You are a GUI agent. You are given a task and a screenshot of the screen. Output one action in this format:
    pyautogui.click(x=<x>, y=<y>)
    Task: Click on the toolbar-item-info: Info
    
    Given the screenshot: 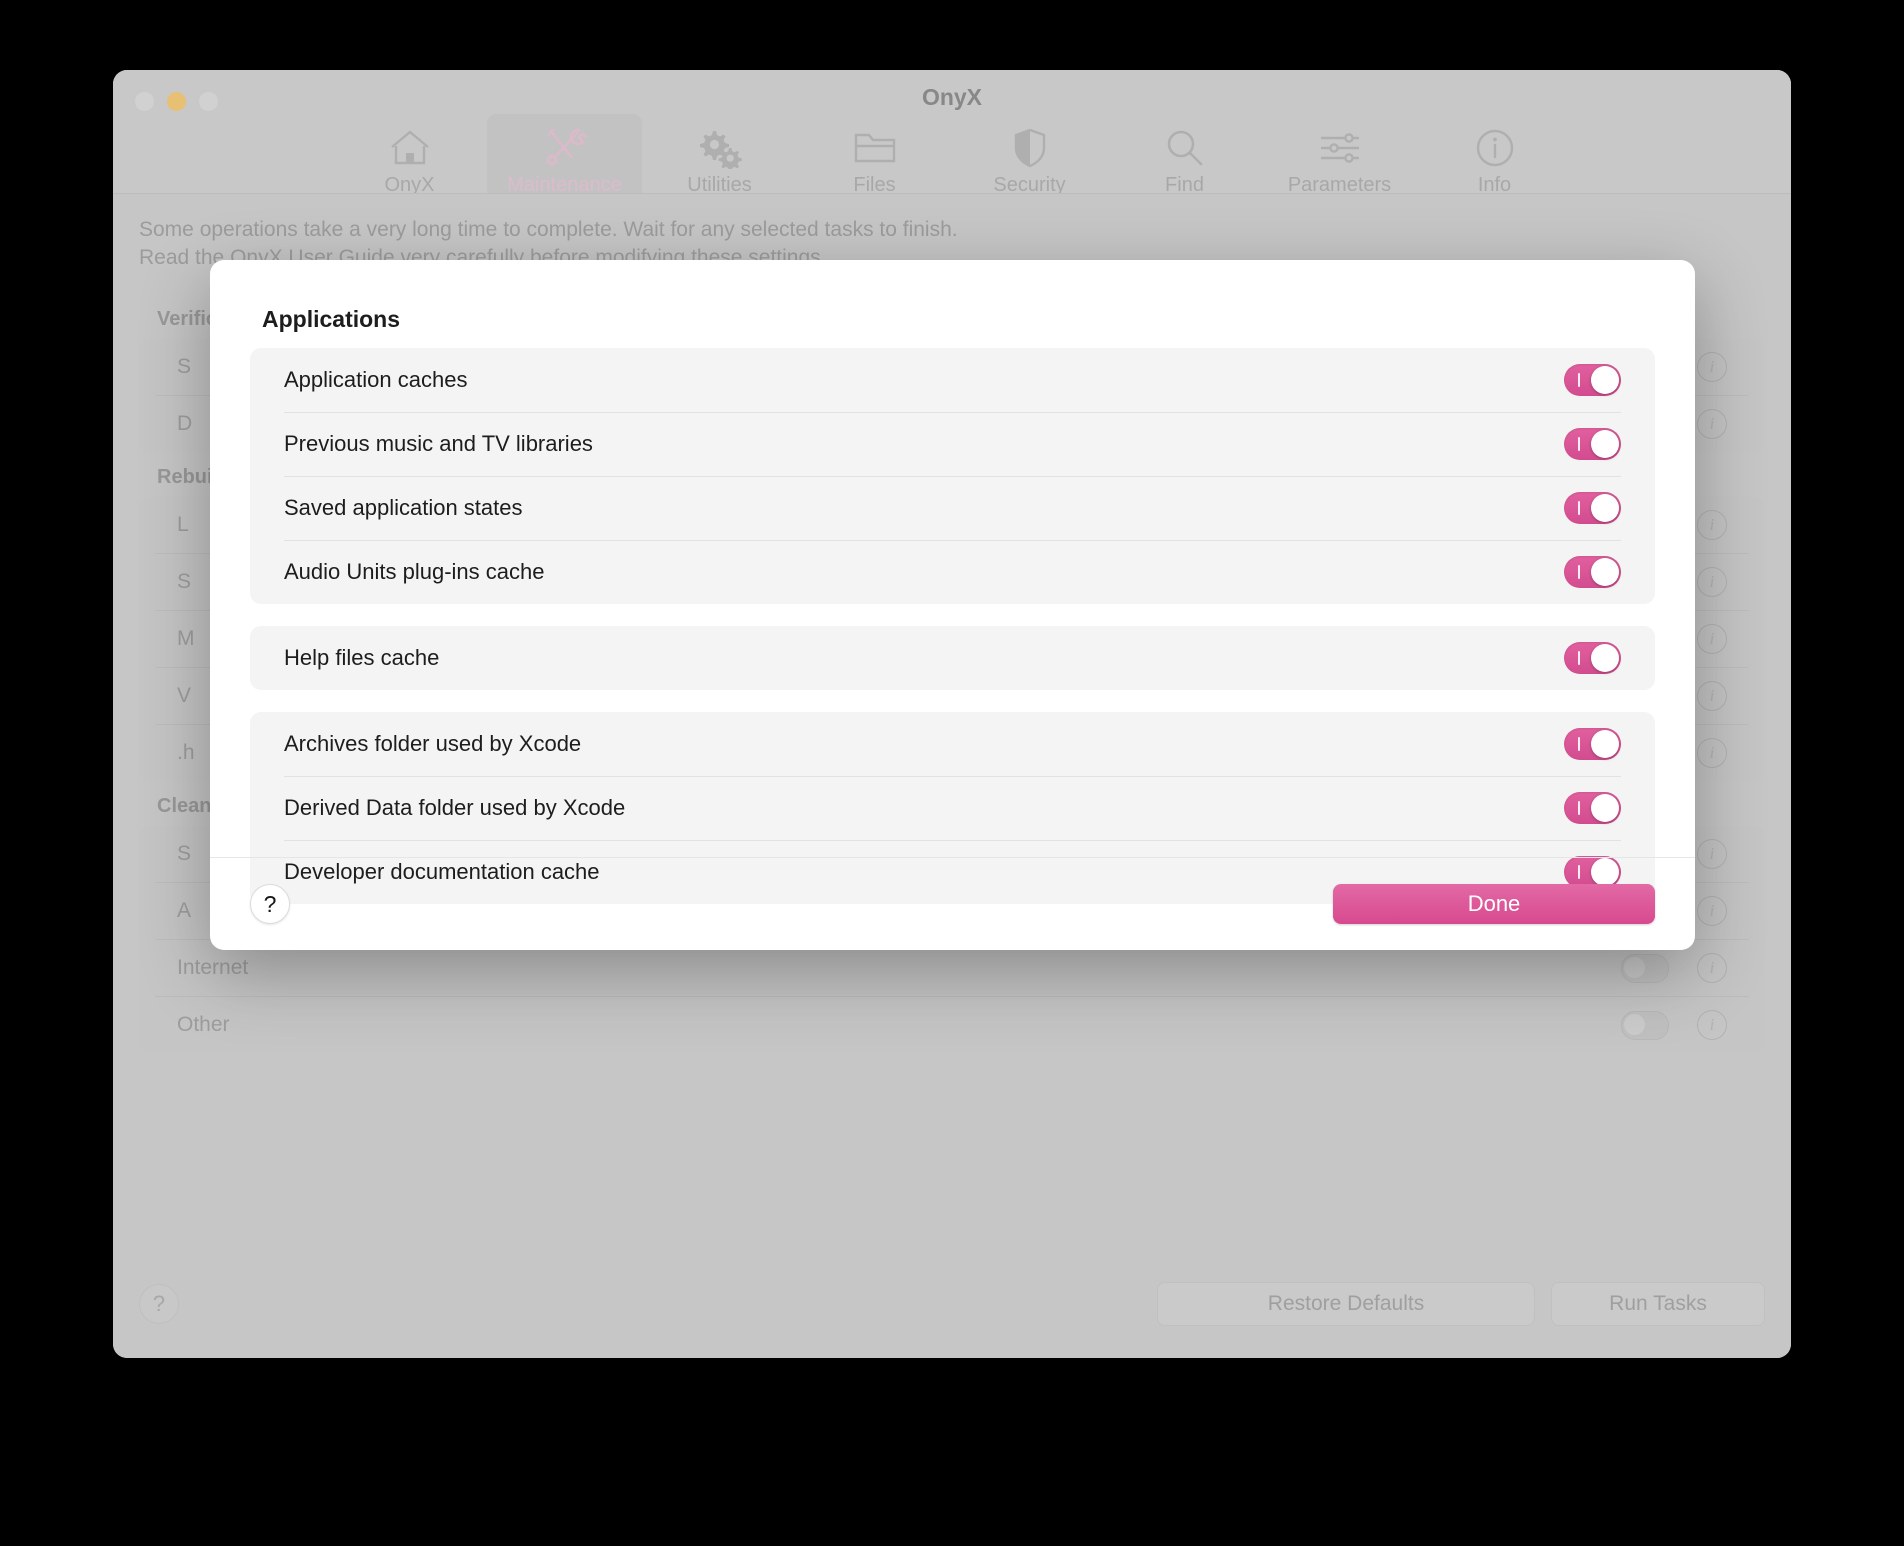 What is the action you would take?
    pyautogui.click(x=1494, y=158)
    